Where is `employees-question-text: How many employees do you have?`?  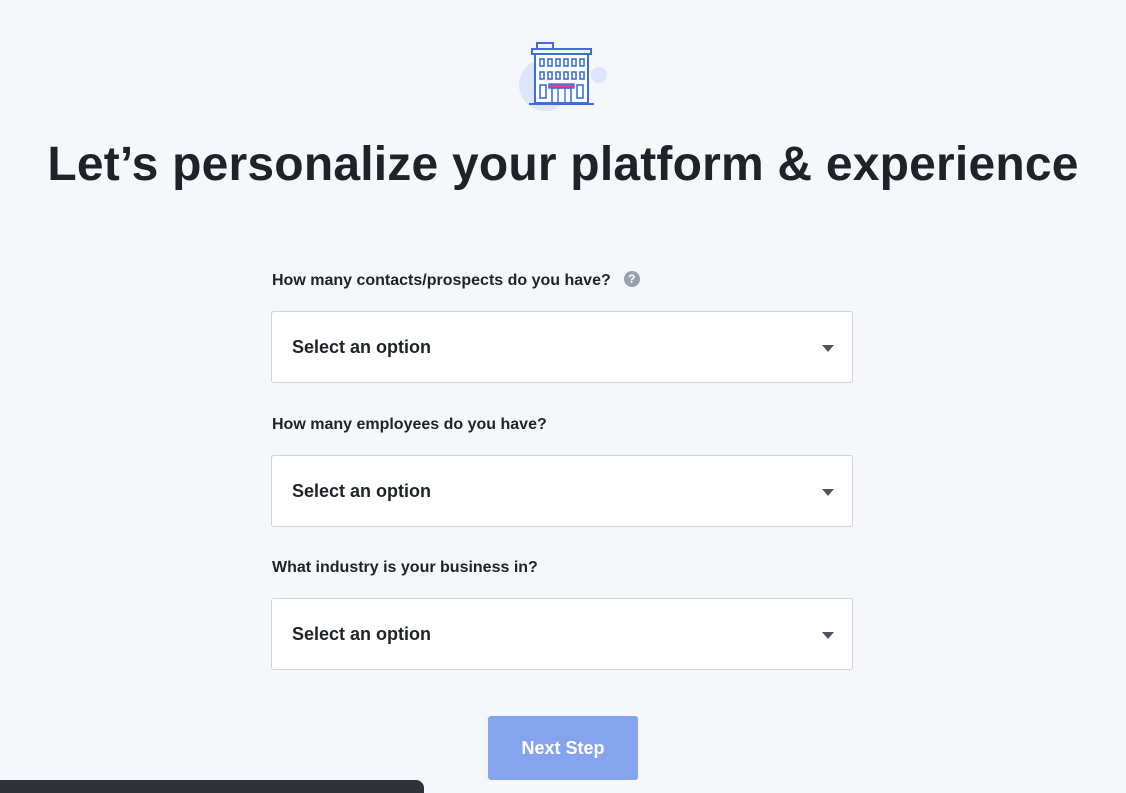 employees-question-text: How many employees do you have? is located at coordinates (409, 424).